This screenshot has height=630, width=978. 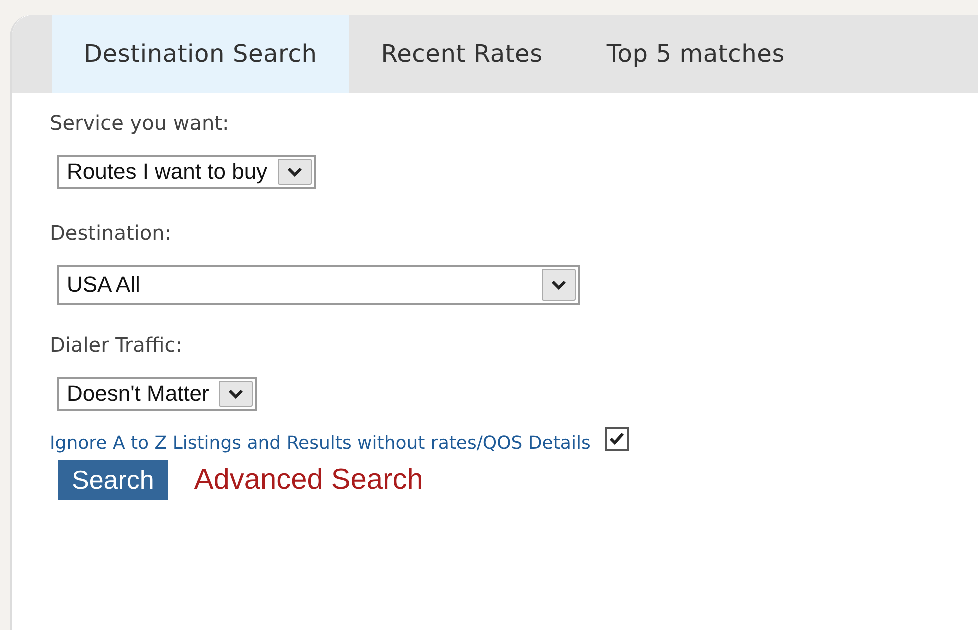 I want to click on search-button: Search, so click(x=113, y=480).